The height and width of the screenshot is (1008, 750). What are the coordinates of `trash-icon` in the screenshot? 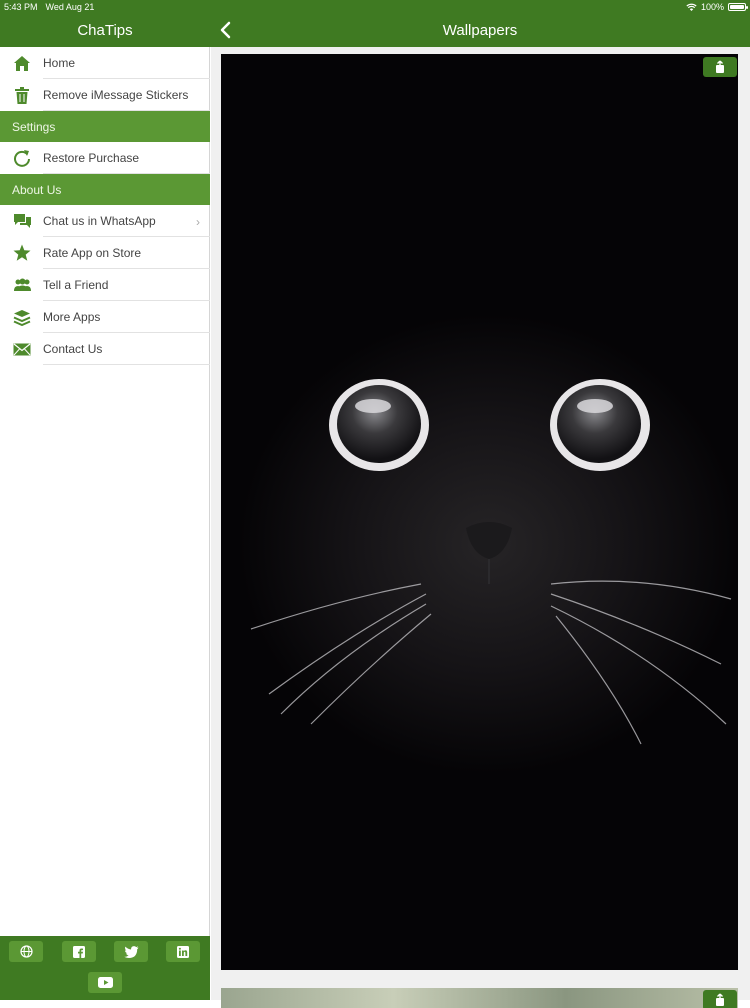 It's located at (22, 95).